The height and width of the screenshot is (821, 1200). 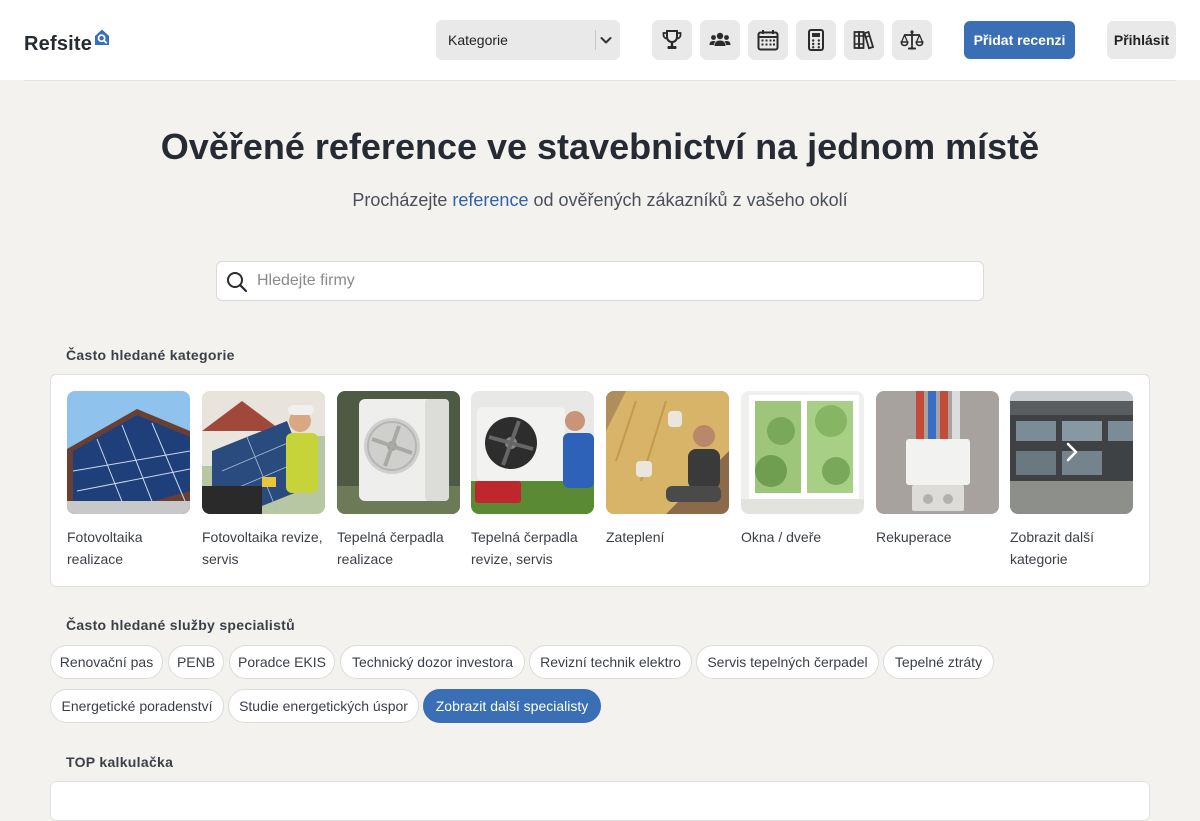 I want to click on category-label: Fotovoltaika realizace, so click(x=105, y=548).